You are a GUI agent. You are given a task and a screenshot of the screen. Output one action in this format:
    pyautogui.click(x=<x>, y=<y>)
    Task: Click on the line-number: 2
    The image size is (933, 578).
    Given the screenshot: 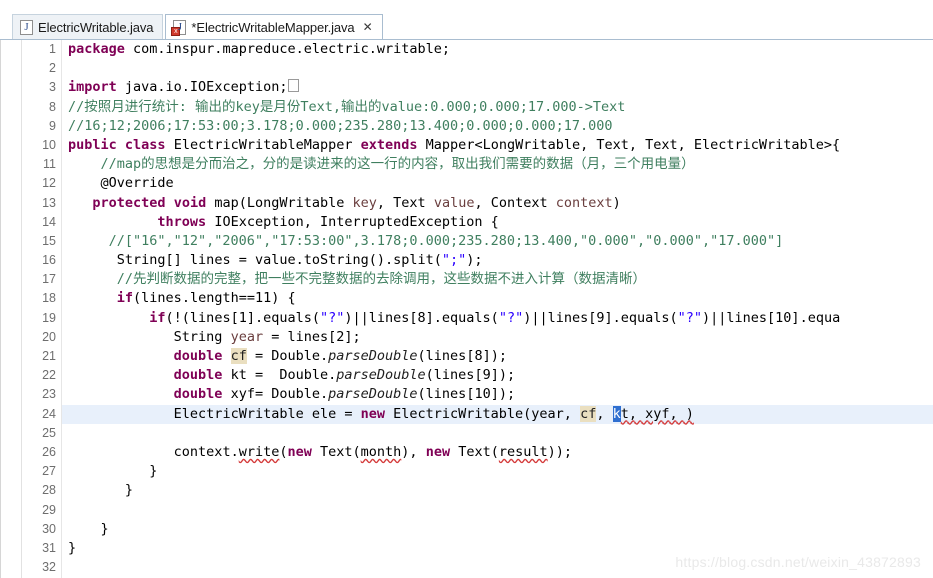 What is the action you would take?
    pyautogui.click(x=52, y=68)
    